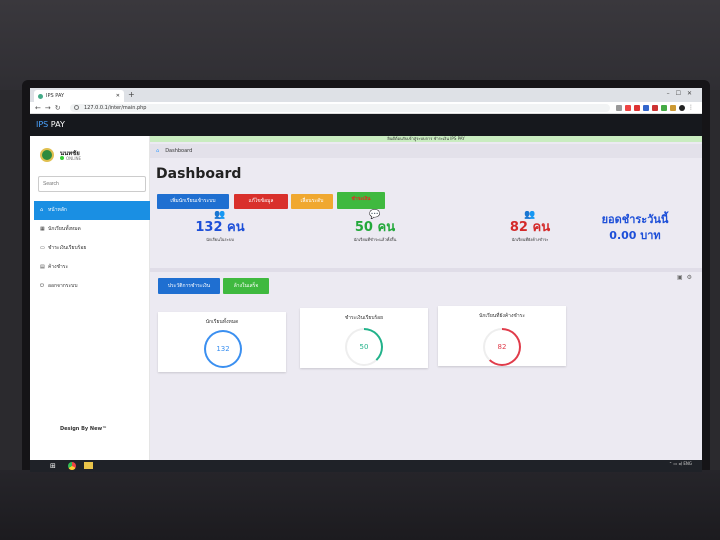 This screenshot has height=540, width=720. Describe the element at coordinates (312, 201) in the screenshot. I see `promote-button: เลื่อนระดับ` at that location.